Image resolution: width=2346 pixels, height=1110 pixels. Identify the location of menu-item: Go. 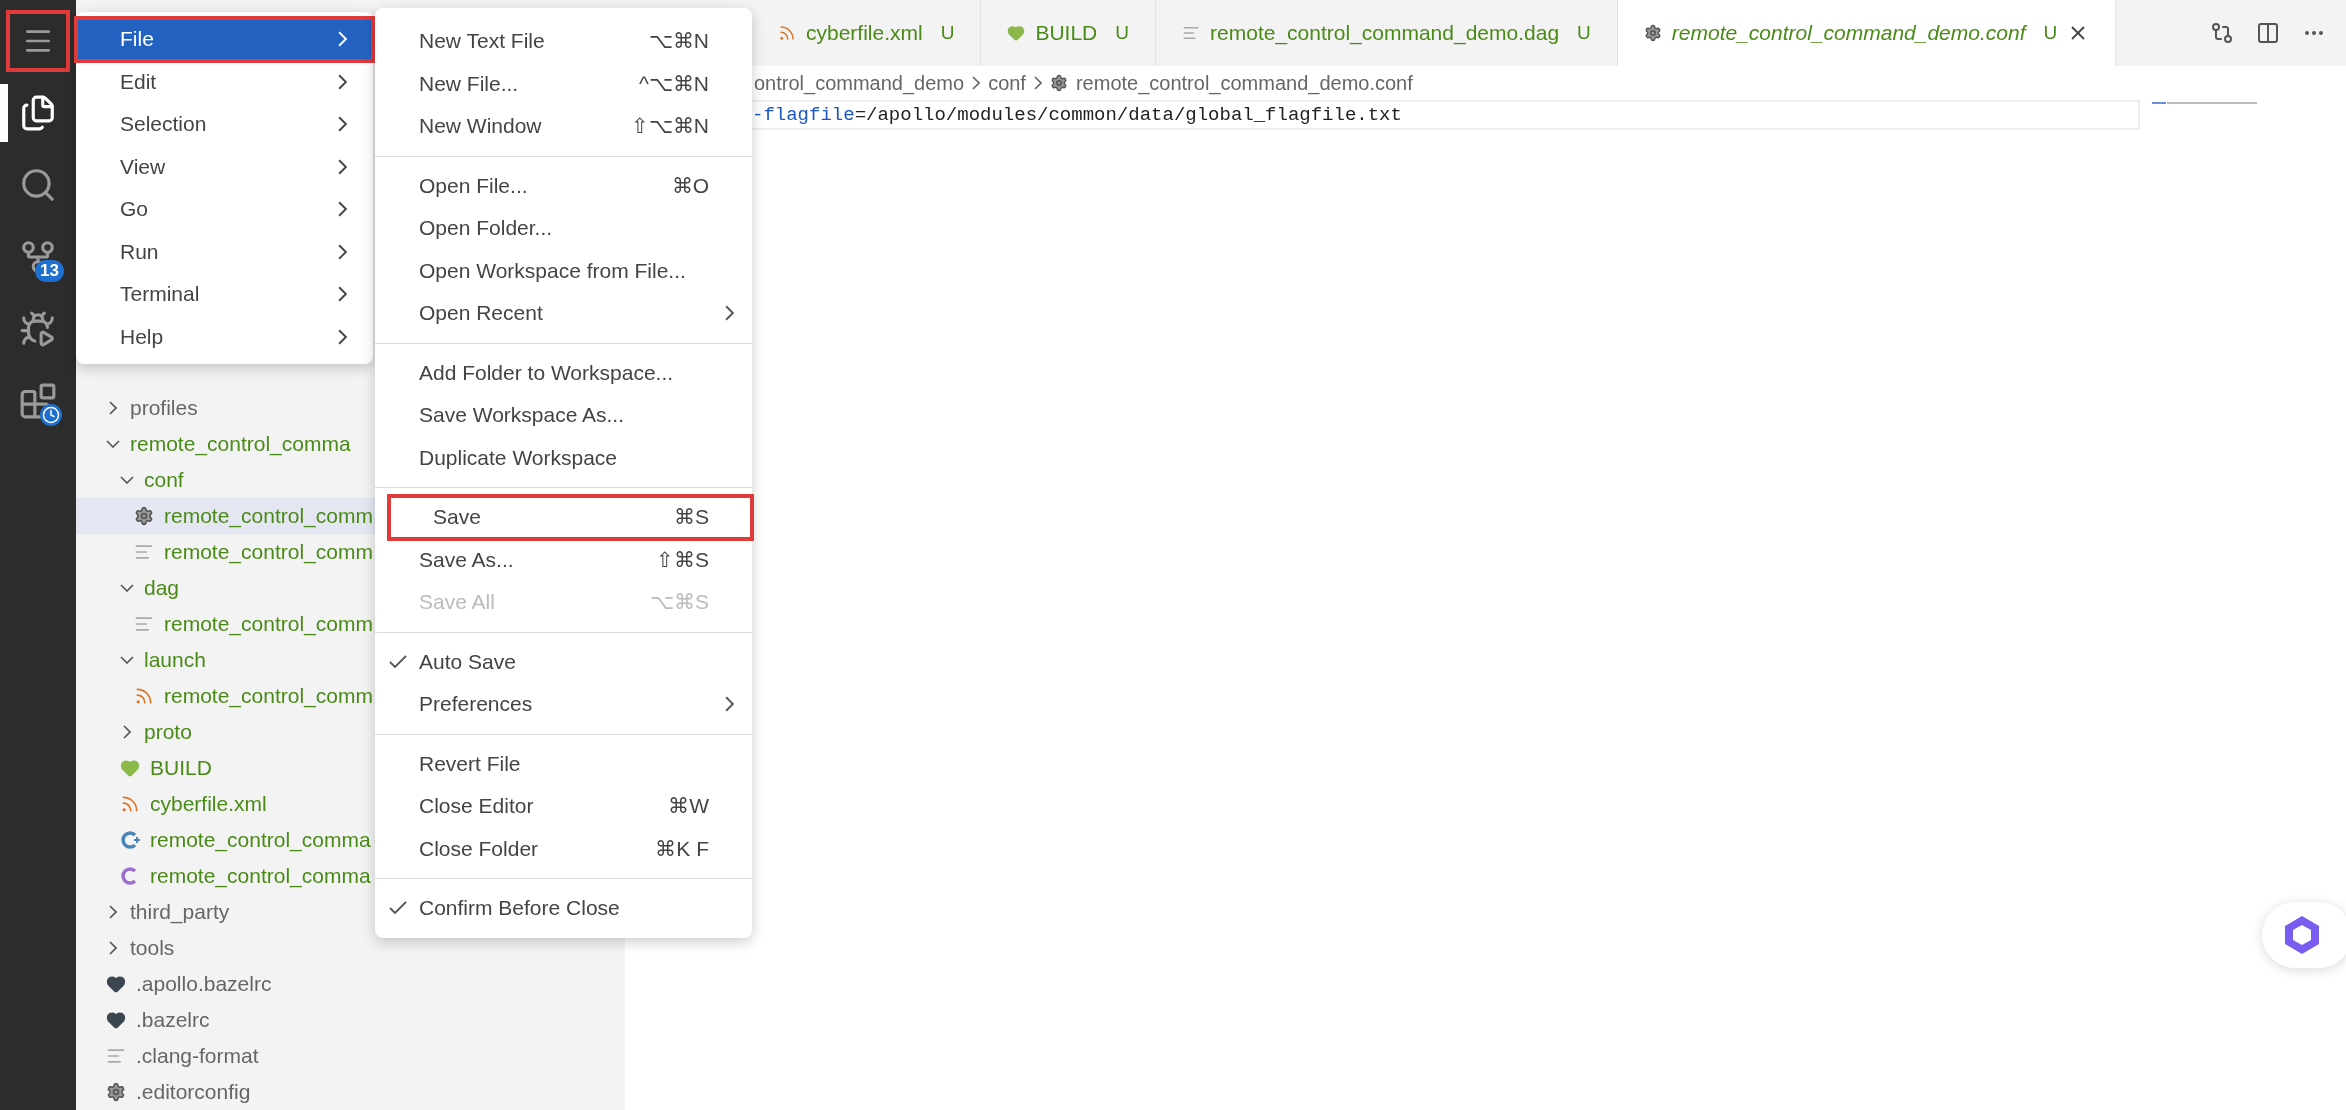
(224, 209).